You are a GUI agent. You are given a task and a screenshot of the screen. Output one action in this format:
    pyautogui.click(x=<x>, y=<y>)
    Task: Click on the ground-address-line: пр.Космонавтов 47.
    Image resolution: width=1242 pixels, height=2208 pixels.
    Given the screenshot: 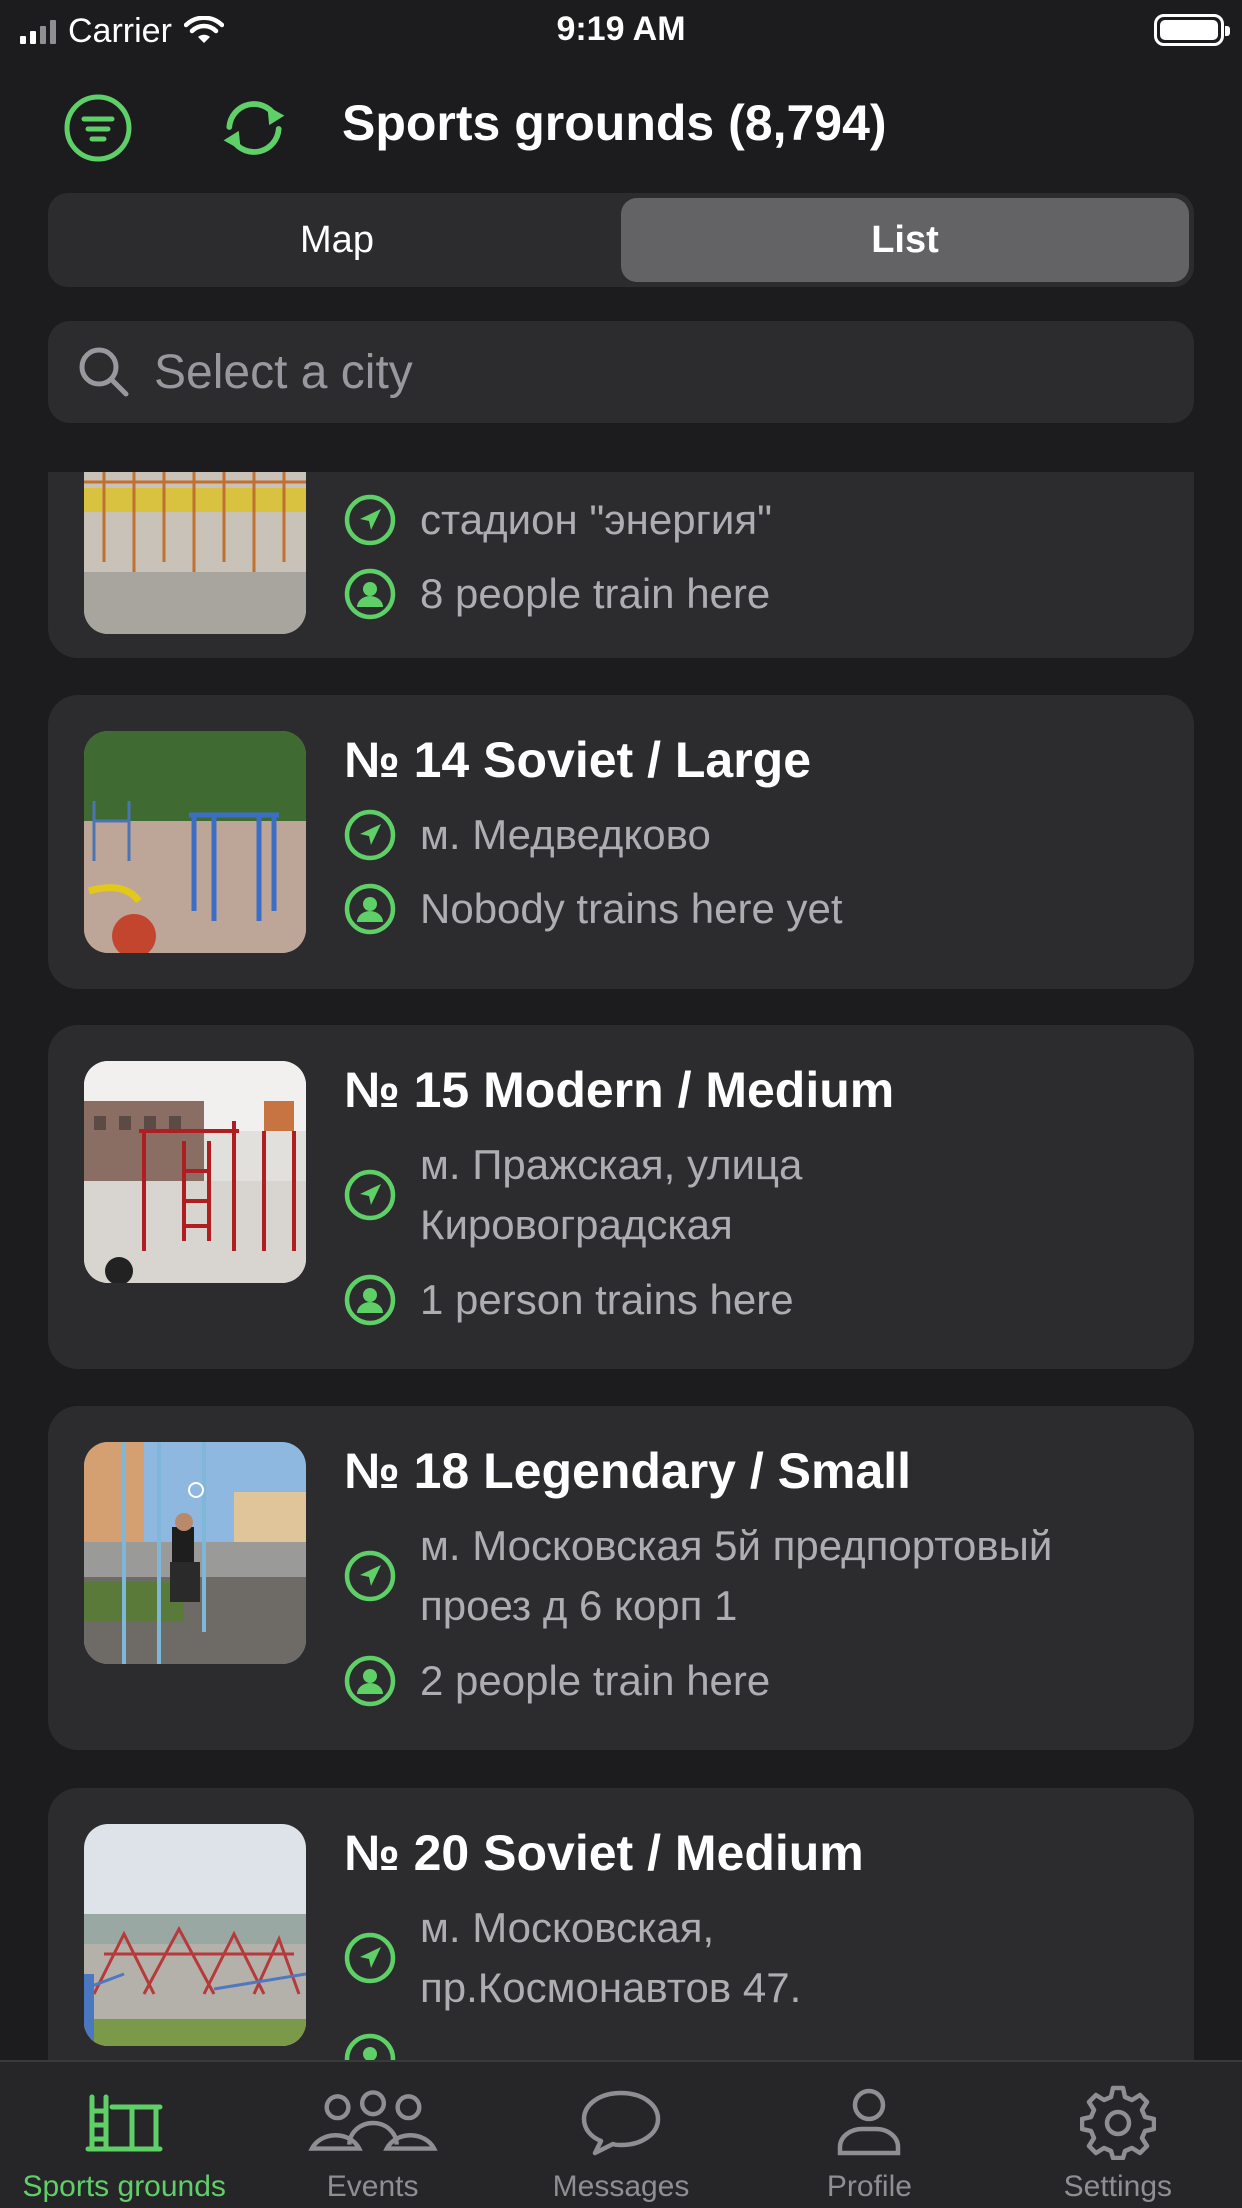 What is the action you would take?
    pyautogui.click(x=611, y=1987)
    